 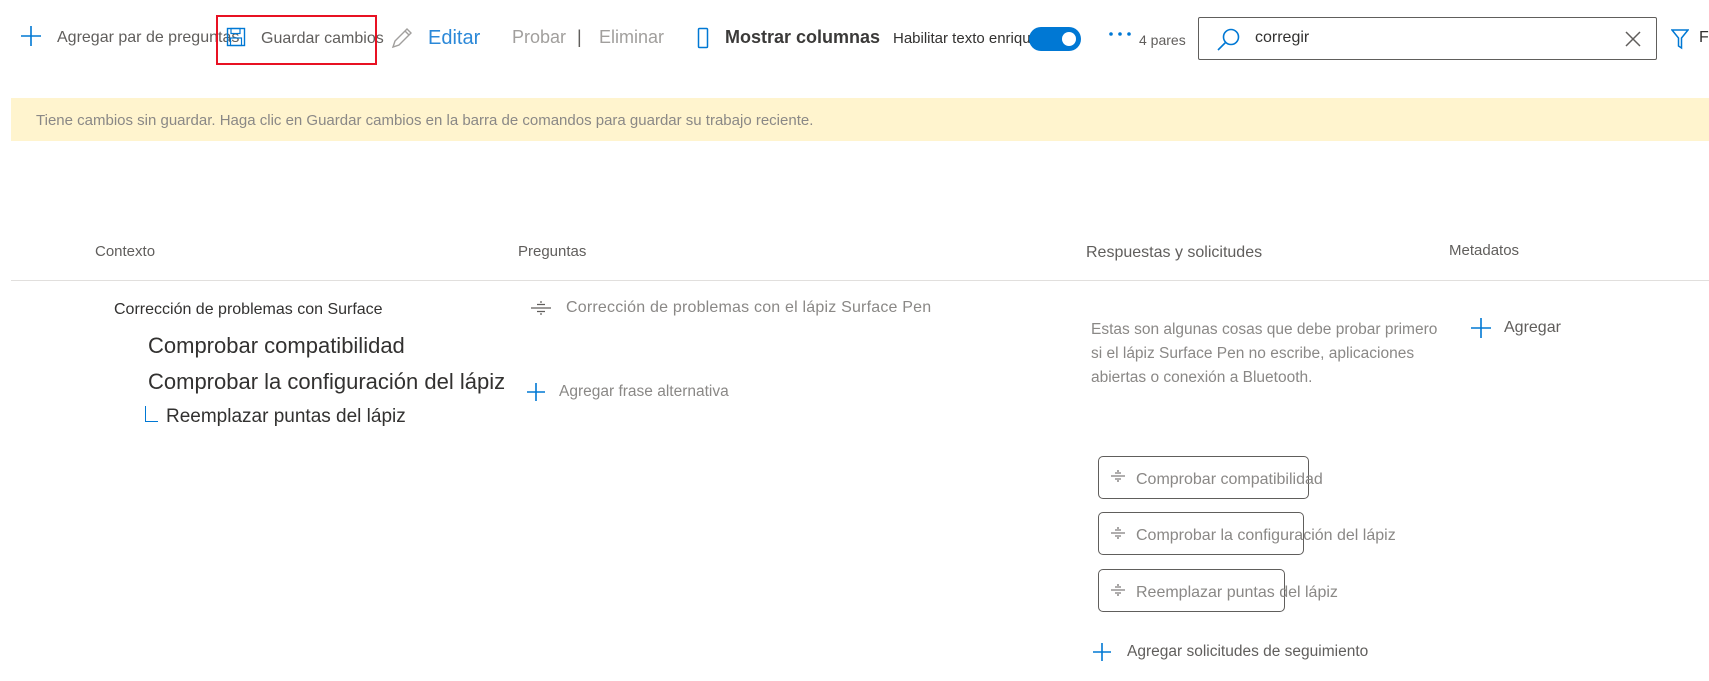 What do you see at coordinates (1055, 39) in the screenshot?
I see `rich-text-toggle` at bounding box center [1055, 39].